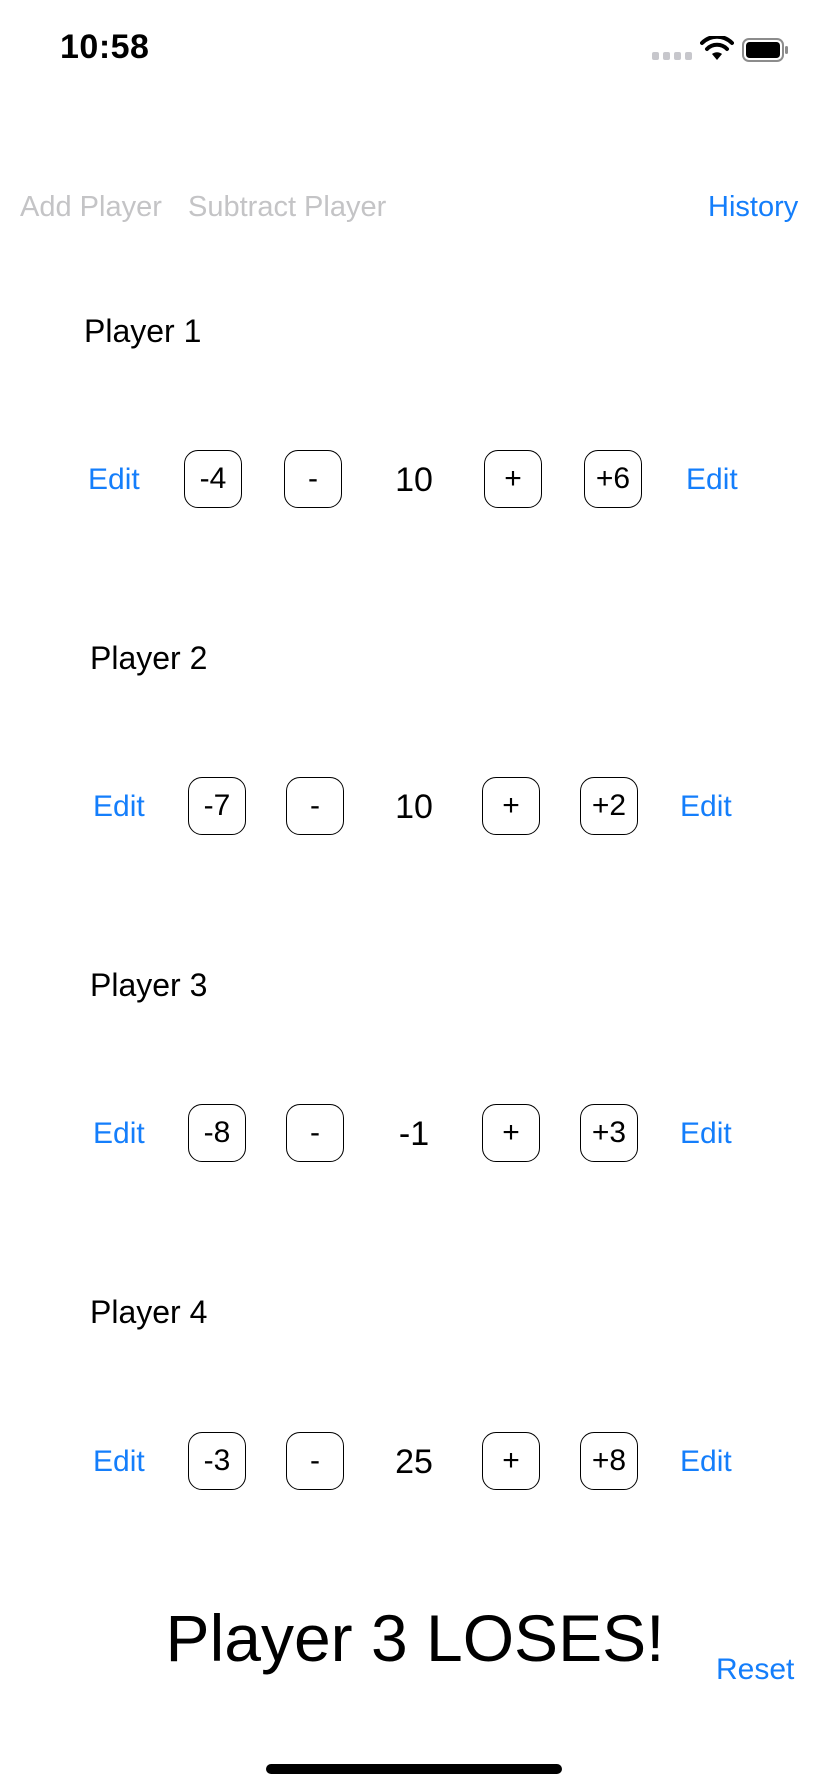  What do you see at coordinates (717, 48) in the screenshot?
I see `wifi-icon` at bounding box center [717, 48].